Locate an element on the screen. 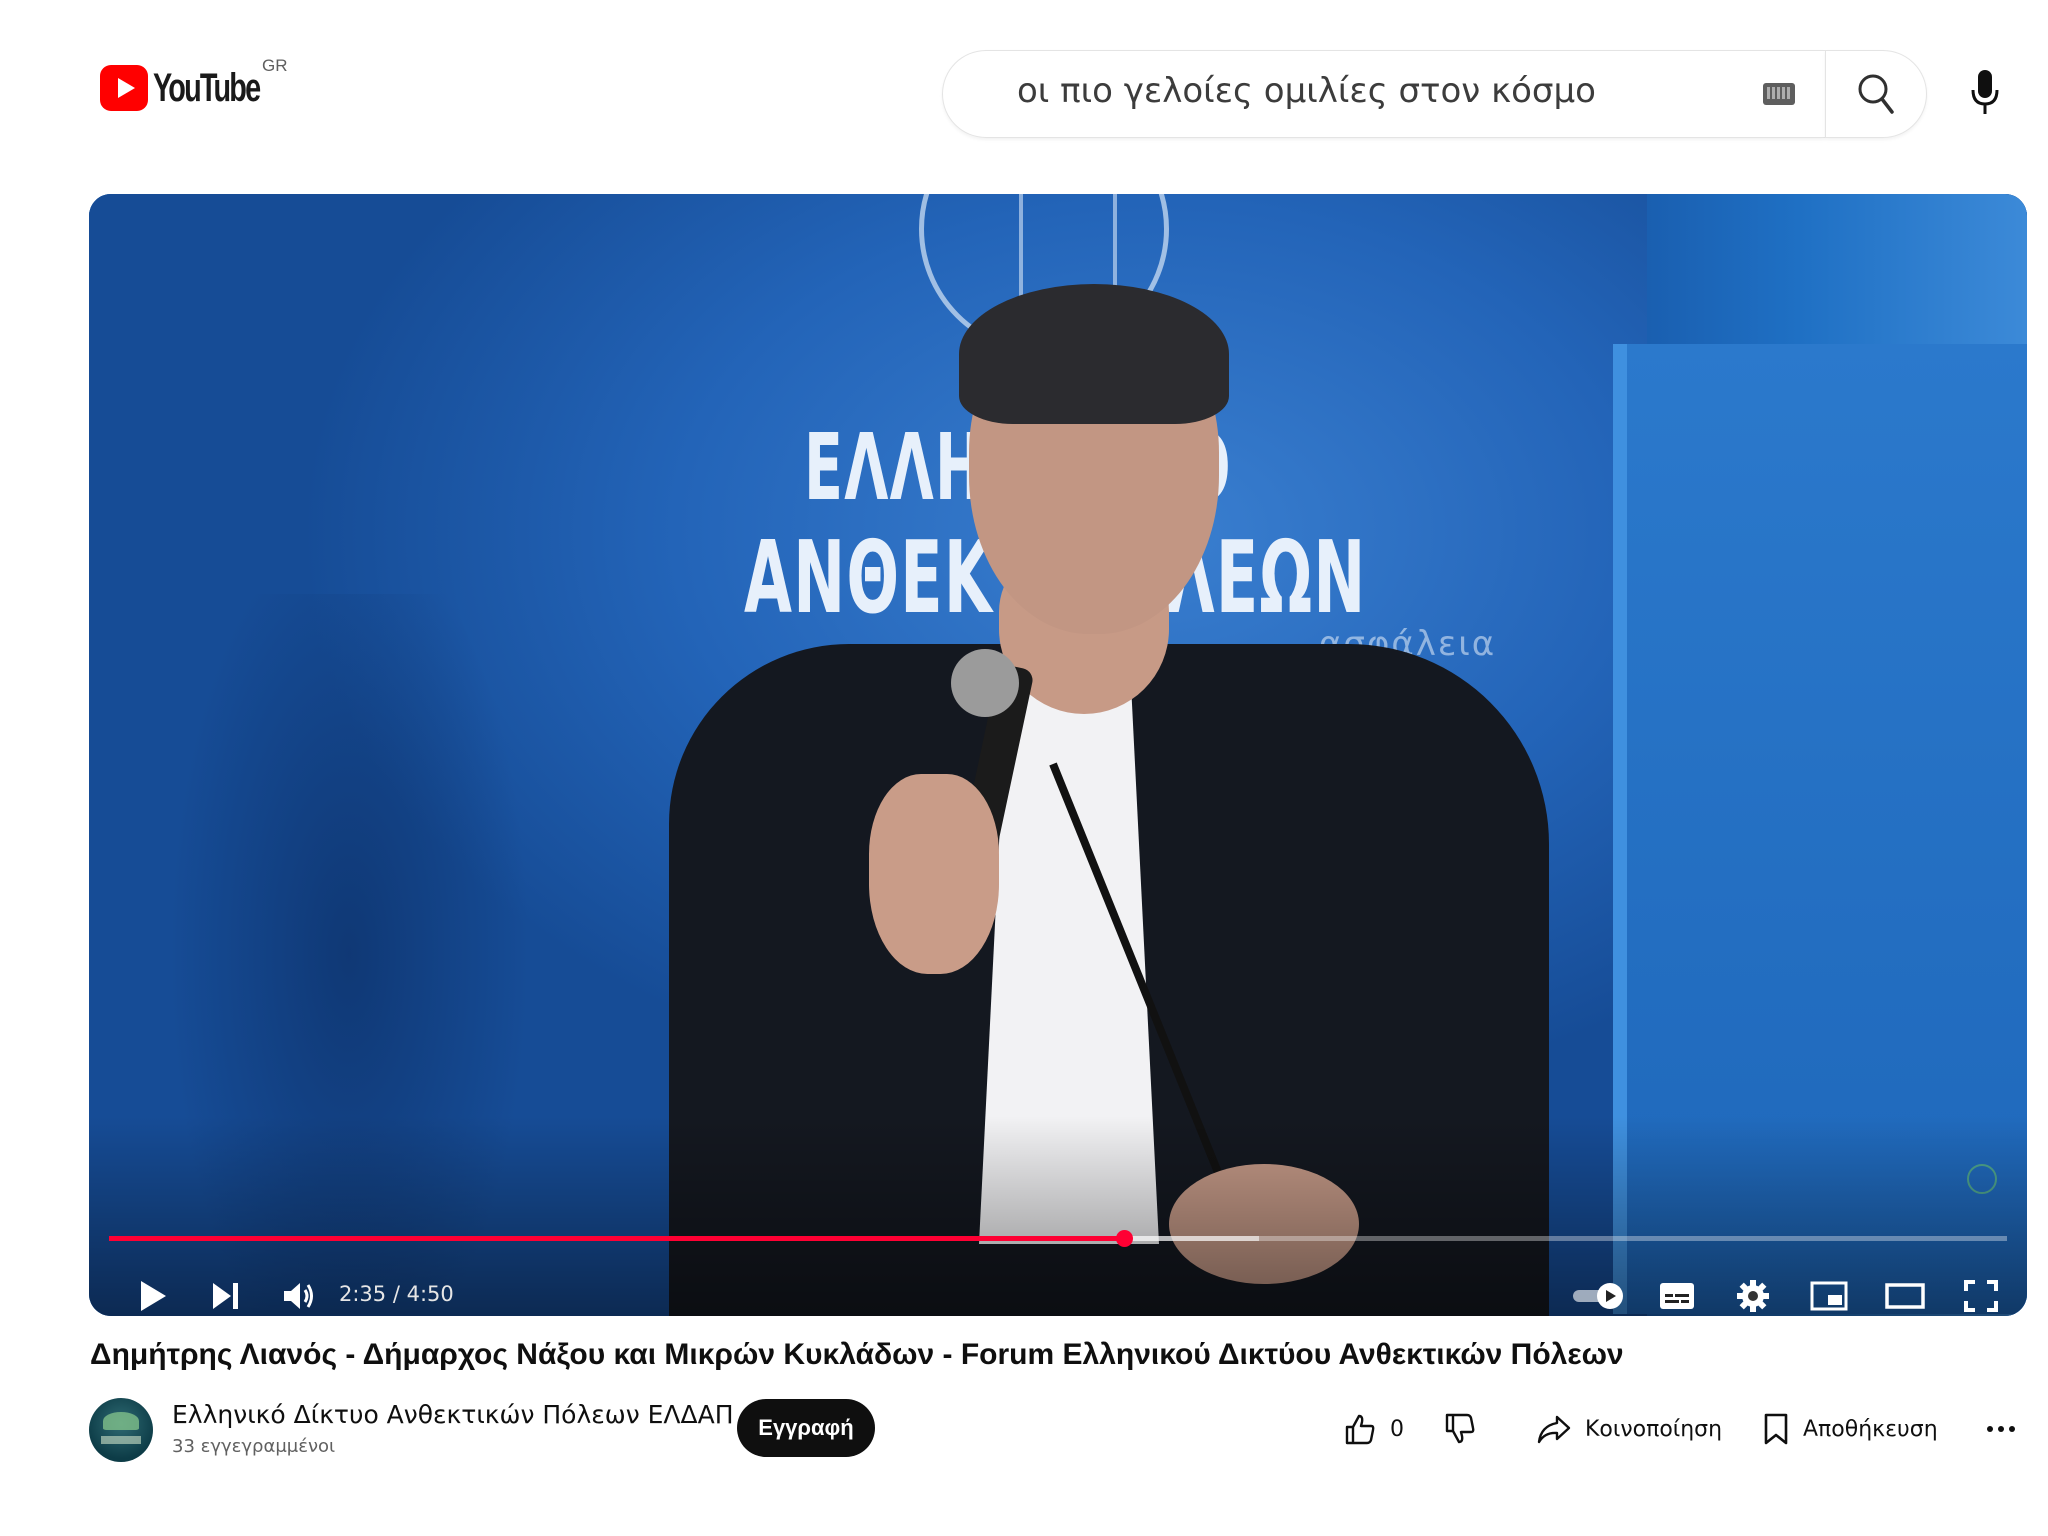 This screenshot has height=1536, width=2048. subtitles-icon is located at coordinates (1677, 1296).